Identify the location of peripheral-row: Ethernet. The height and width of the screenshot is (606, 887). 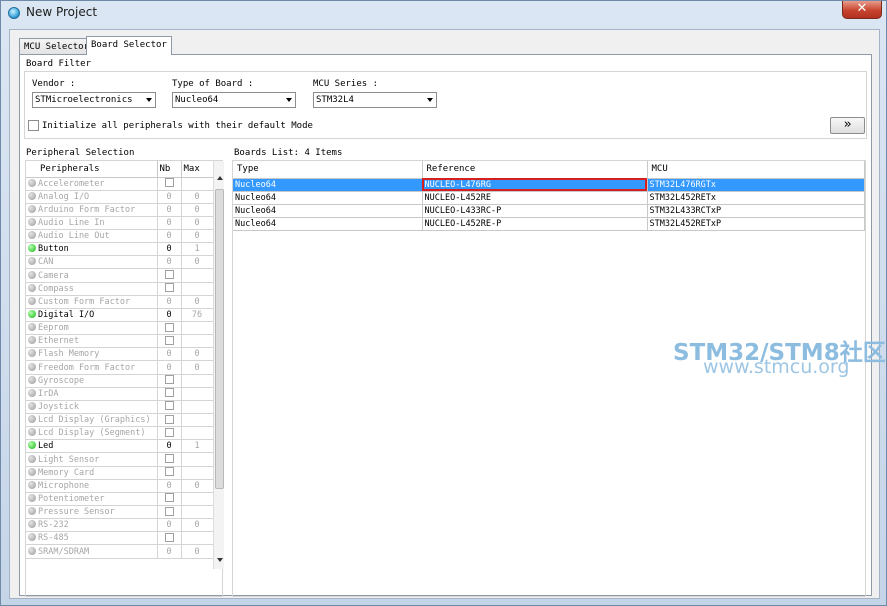
(119, 341).